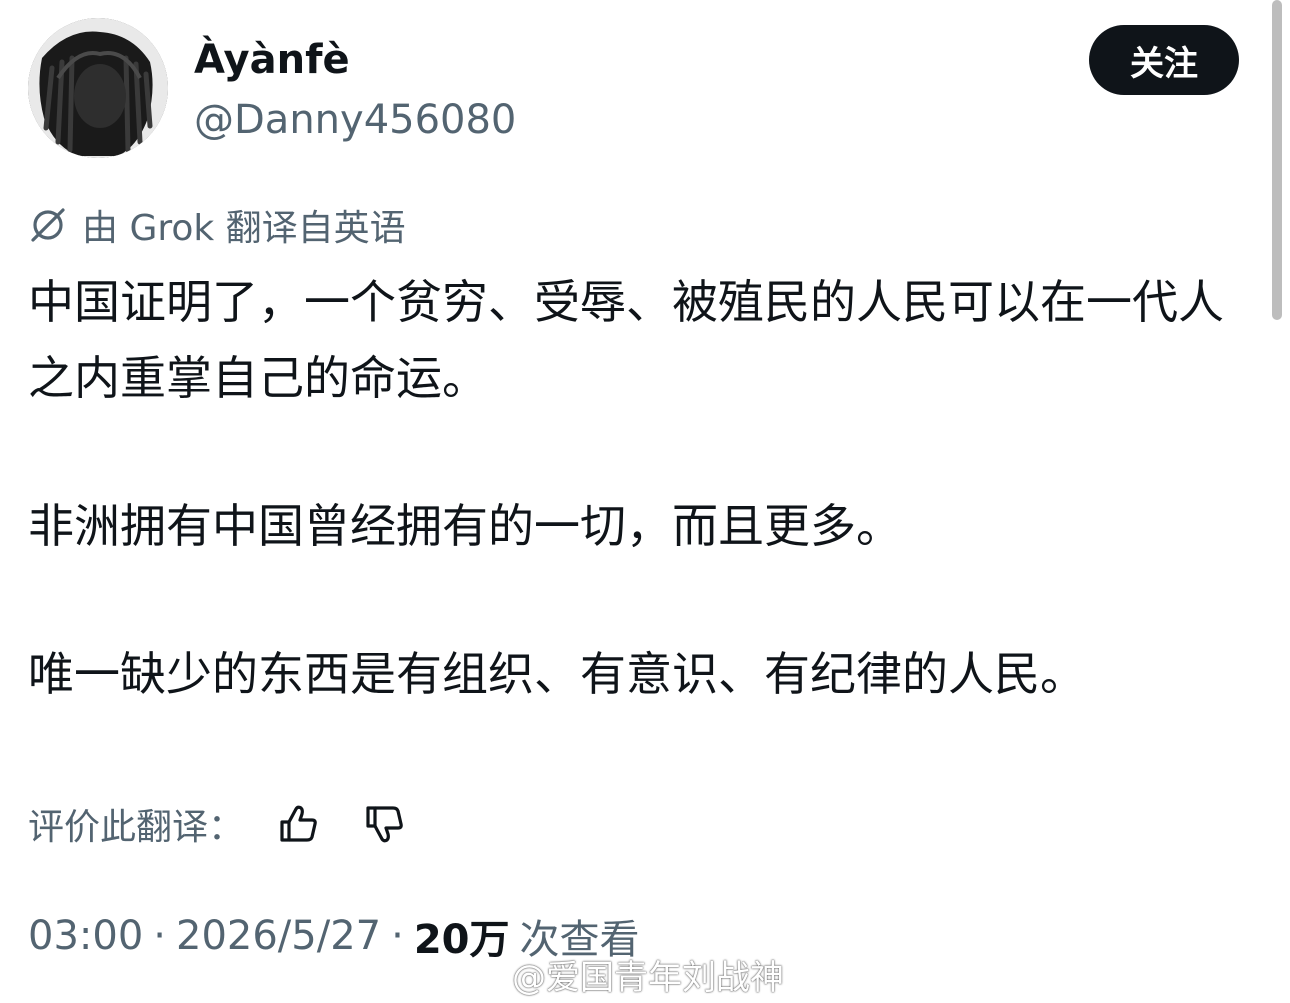 This screenshot has width=1290, height=1003. Describe the element at coordinates (272, 60) in the screenshot. I see `author-display-name: Àyànfè` at that location.